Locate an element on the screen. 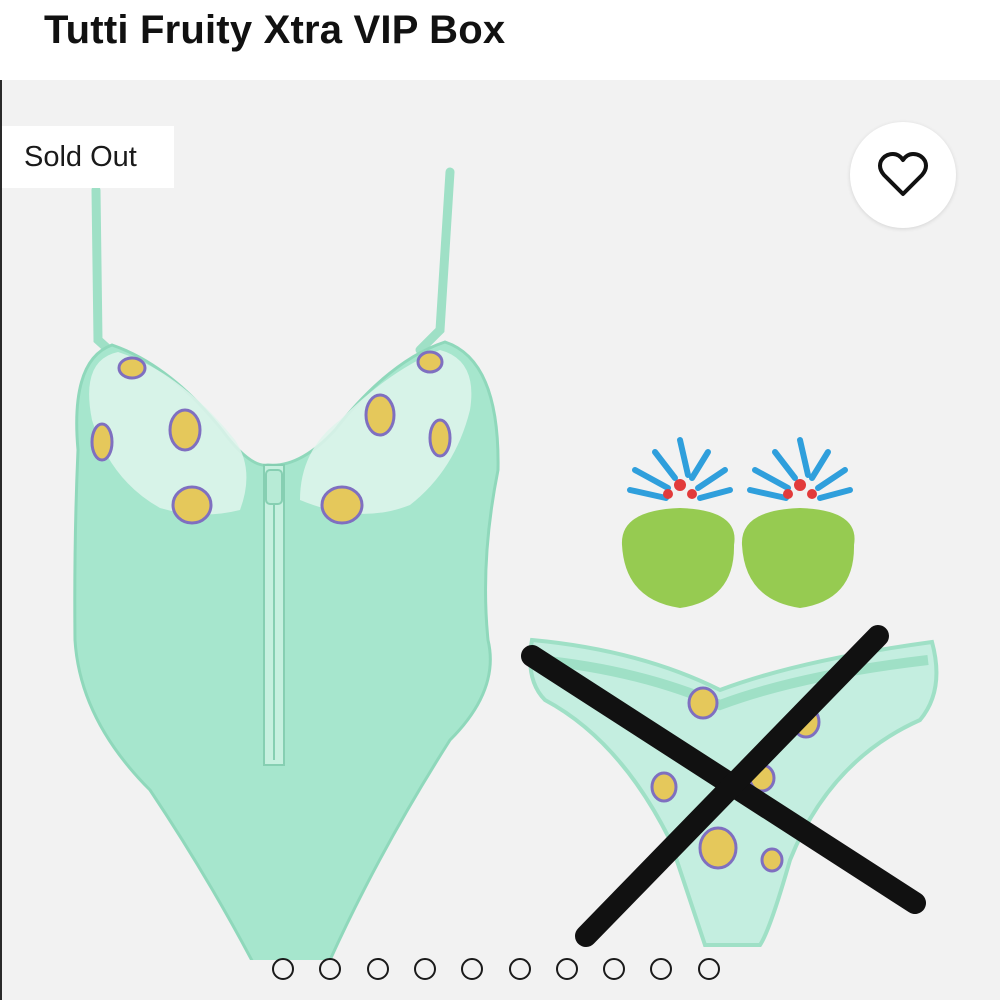 Image resolution: width=1000 pixels, height=1000 pixels. gallery-pagination is located at coordinates (502, 972).